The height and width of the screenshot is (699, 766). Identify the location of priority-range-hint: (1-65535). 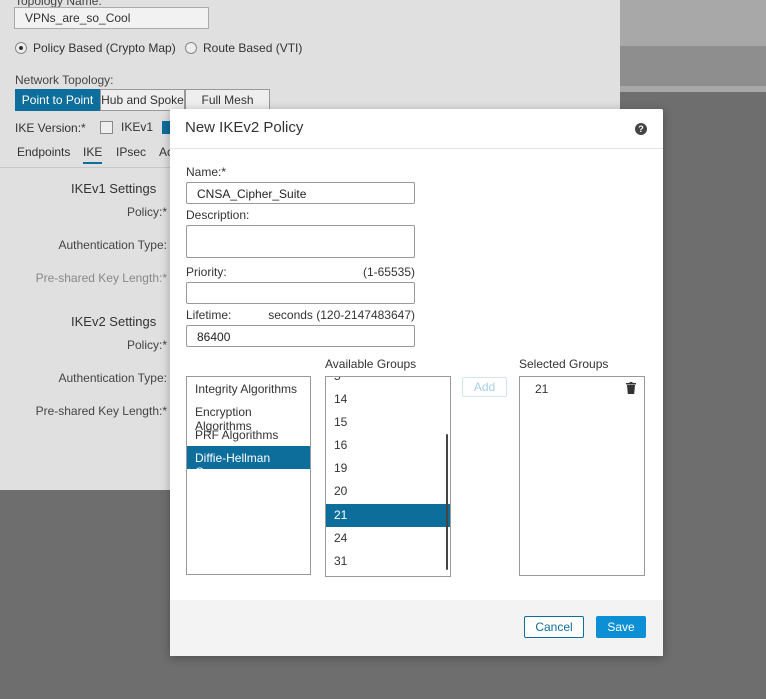
(388, 272).